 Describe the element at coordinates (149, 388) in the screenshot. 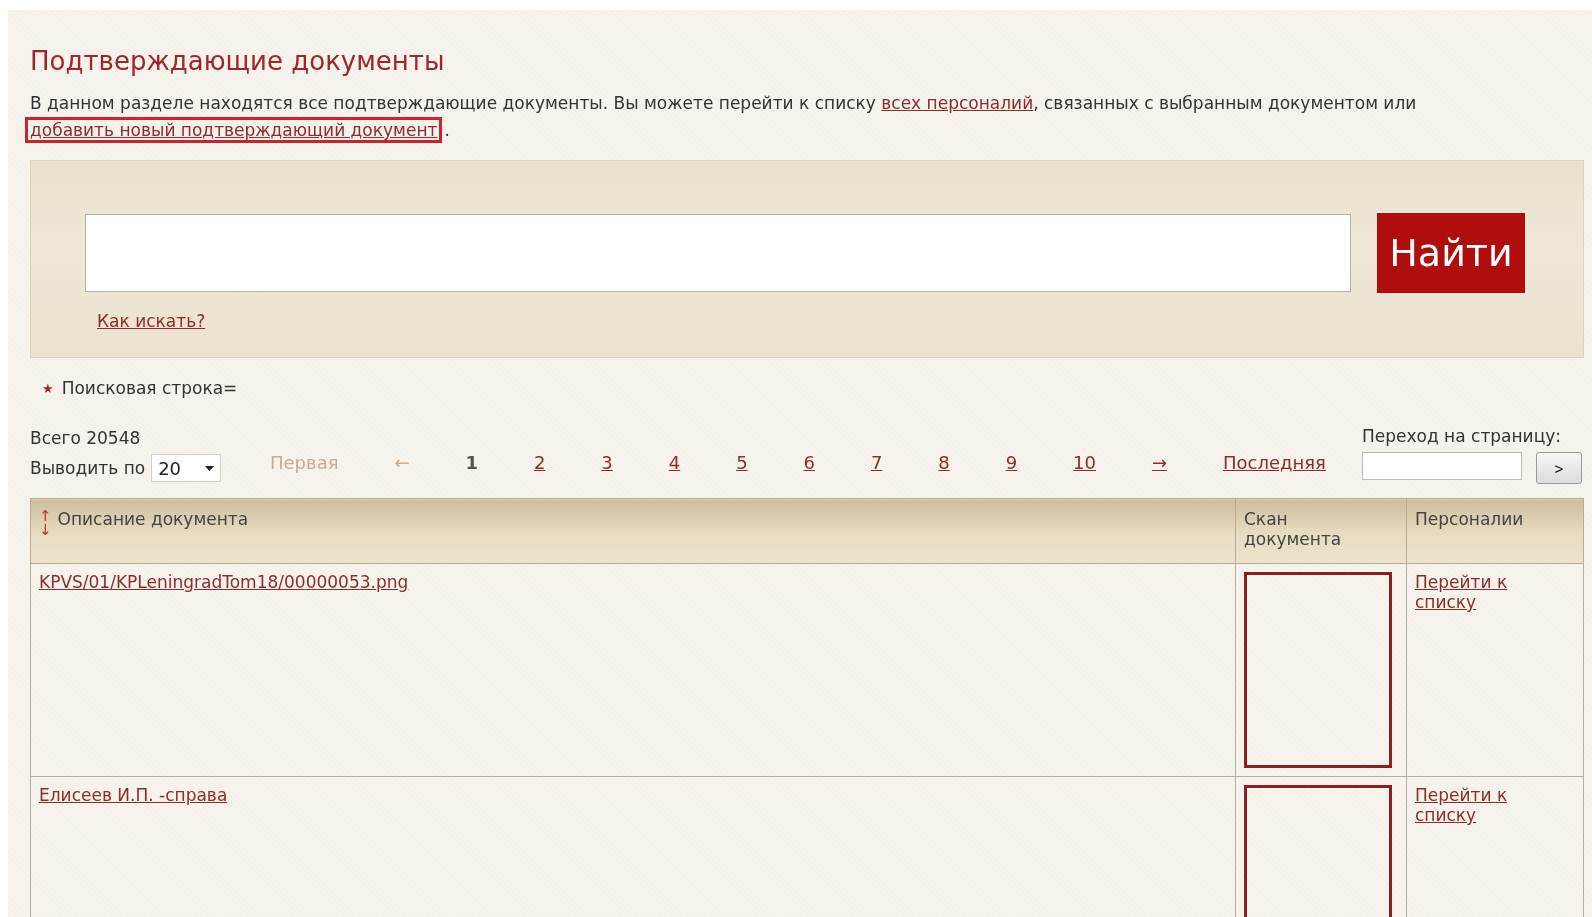

I see `filter-text: Поисковая строка=` at that location.